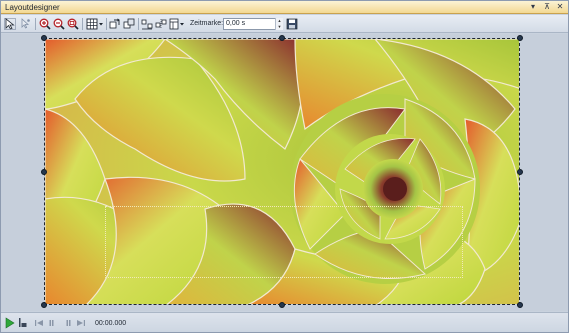 The image size is (569, 333). What do you see at coordinates (282, 38) in the screenshot?
I see `resize-handle-top` at bounding box center [282, 38].